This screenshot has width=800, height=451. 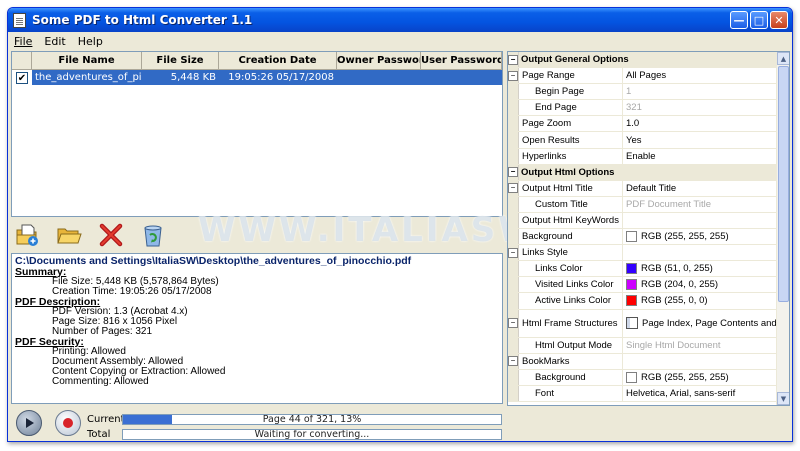 I want to click on add-file-button, so click(x=27, y=235).